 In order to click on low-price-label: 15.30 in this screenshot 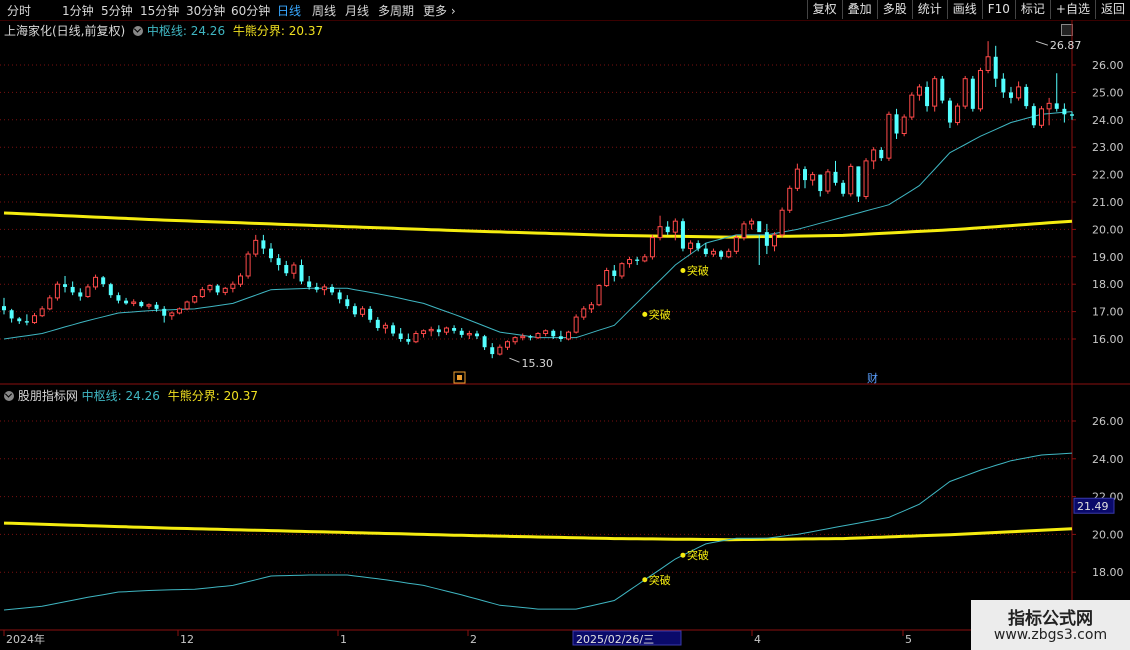, I will do `click(537, 363)`.